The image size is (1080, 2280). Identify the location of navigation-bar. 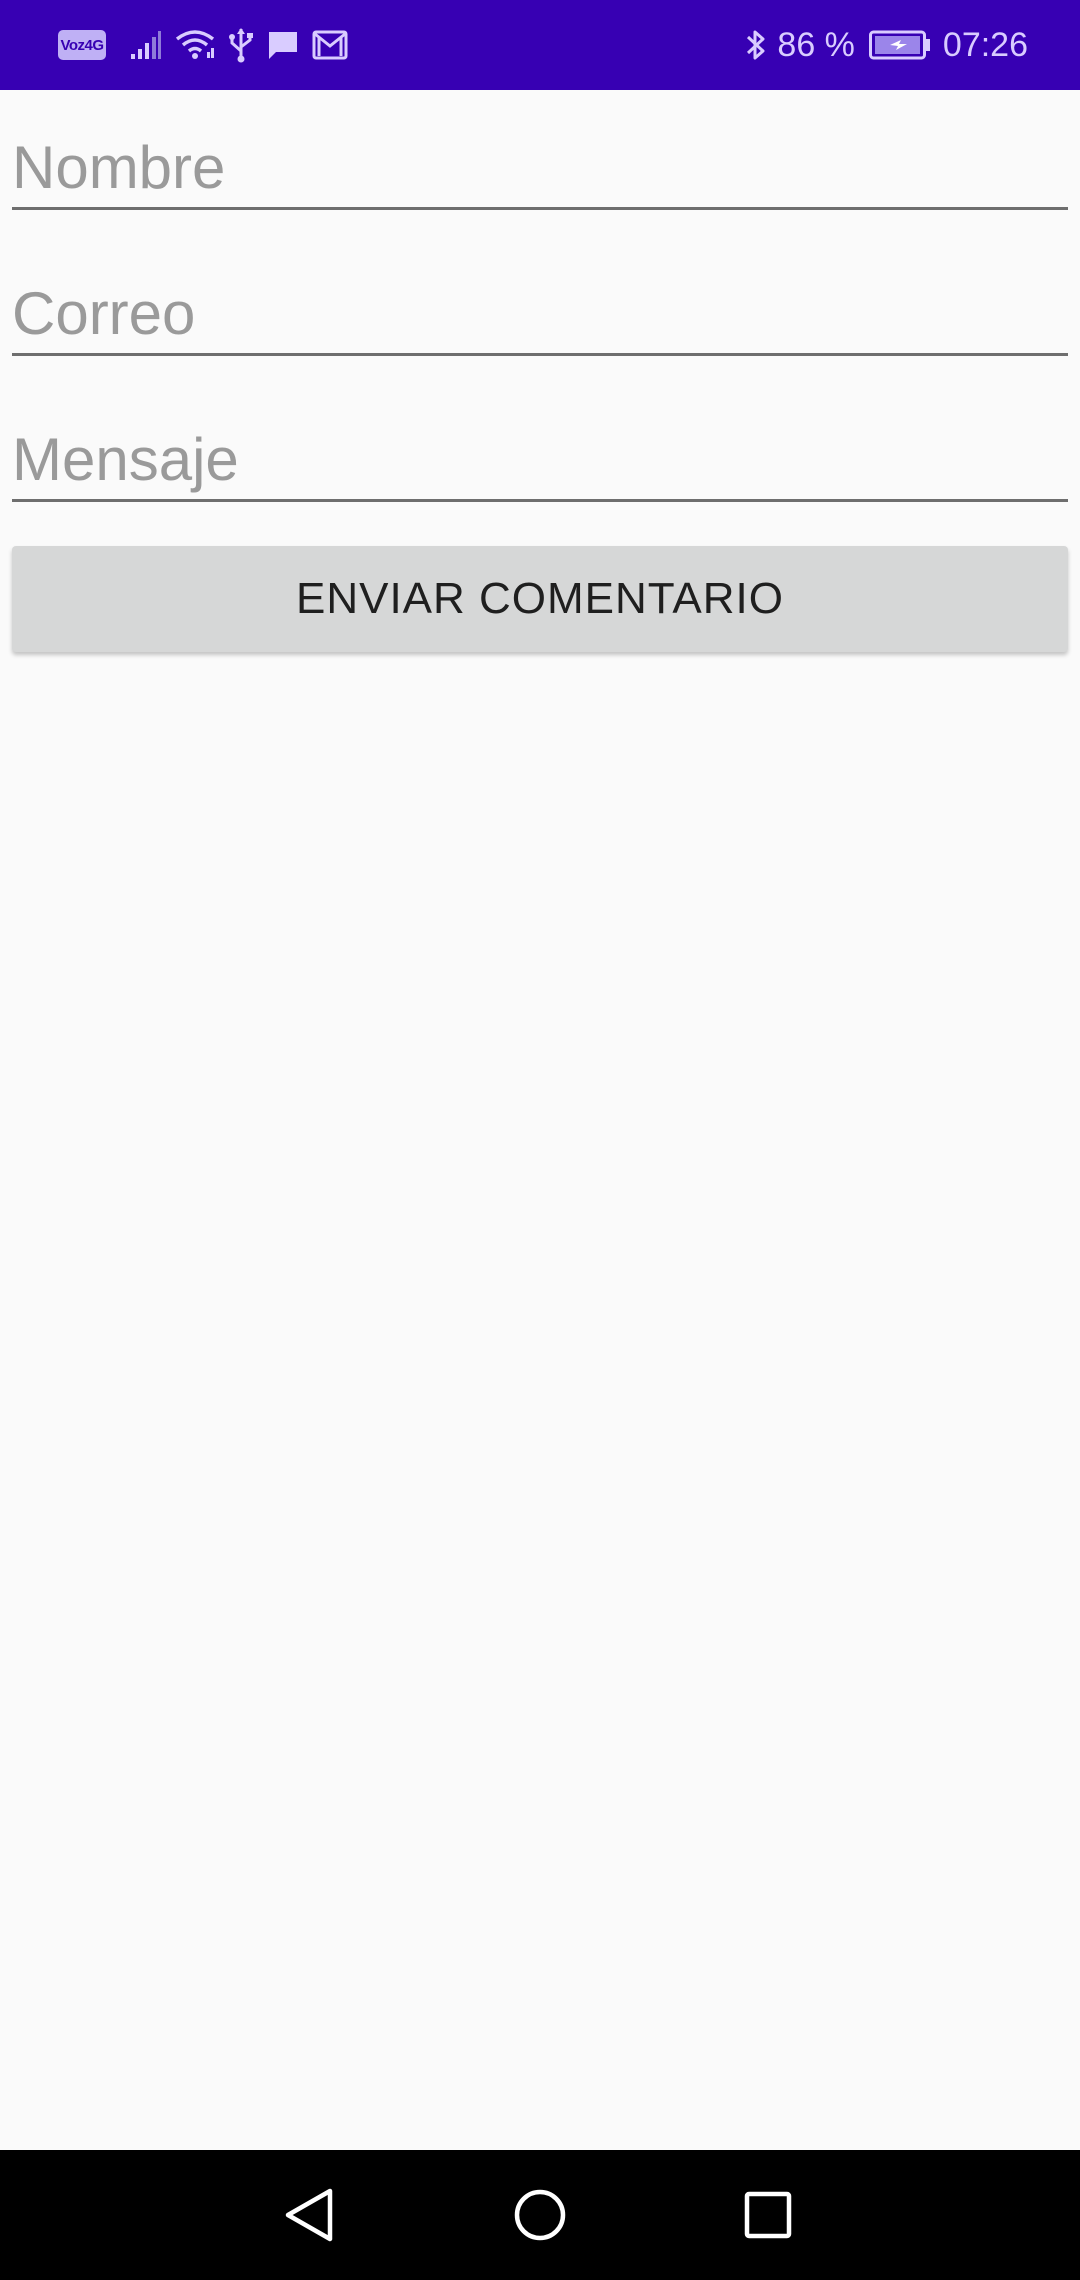
(540, 2215).